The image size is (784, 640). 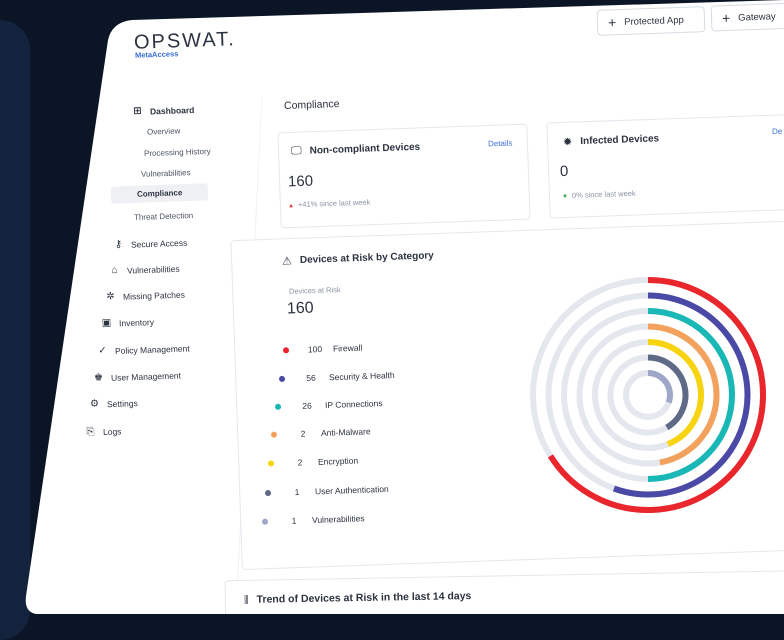 I want to click on radial-bar-vulnerabilities, so click(x=660, y=387).